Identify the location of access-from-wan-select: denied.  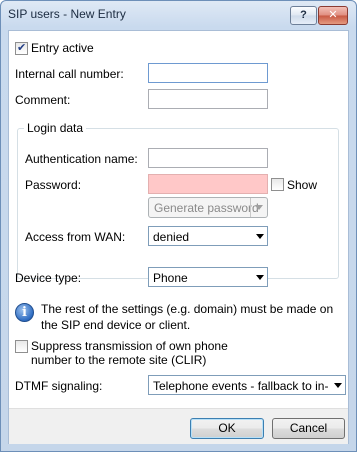
(208, 236).